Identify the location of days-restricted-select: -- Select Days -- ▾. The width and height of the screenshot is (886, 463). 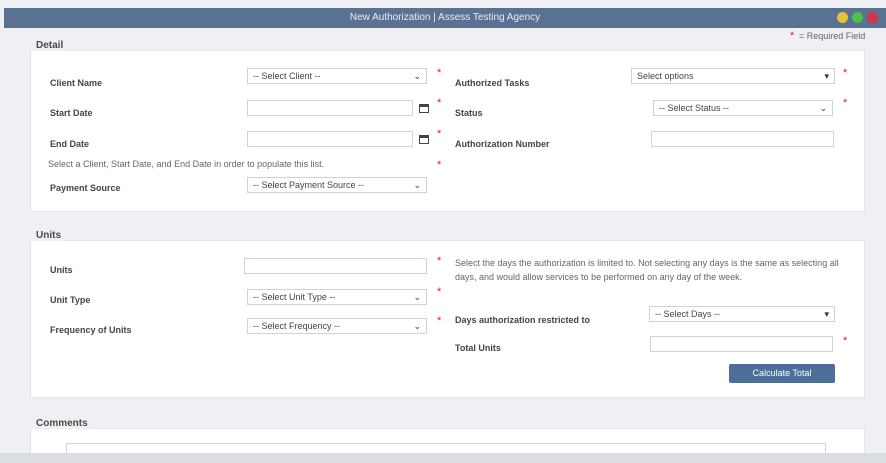
(742, 314).